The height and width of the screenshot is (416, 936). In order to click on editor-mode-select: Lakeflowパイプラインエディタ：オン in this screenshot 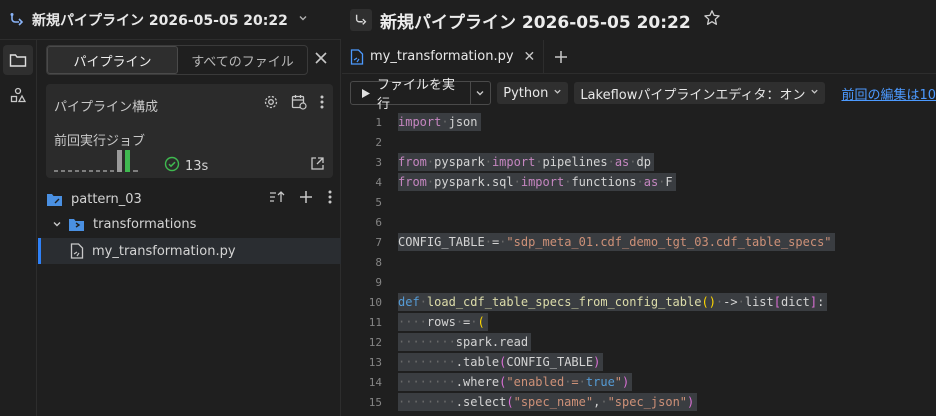, I will do `click(700, 93)`.